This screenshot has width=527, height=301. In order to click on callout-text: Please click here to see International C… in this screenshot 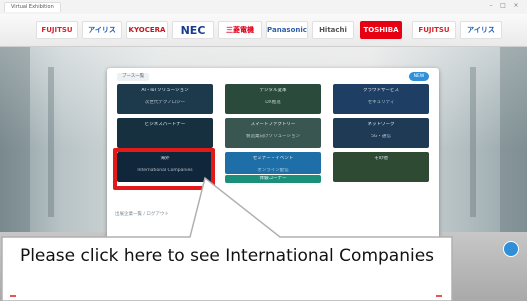, I will do `click(227, 256)`.